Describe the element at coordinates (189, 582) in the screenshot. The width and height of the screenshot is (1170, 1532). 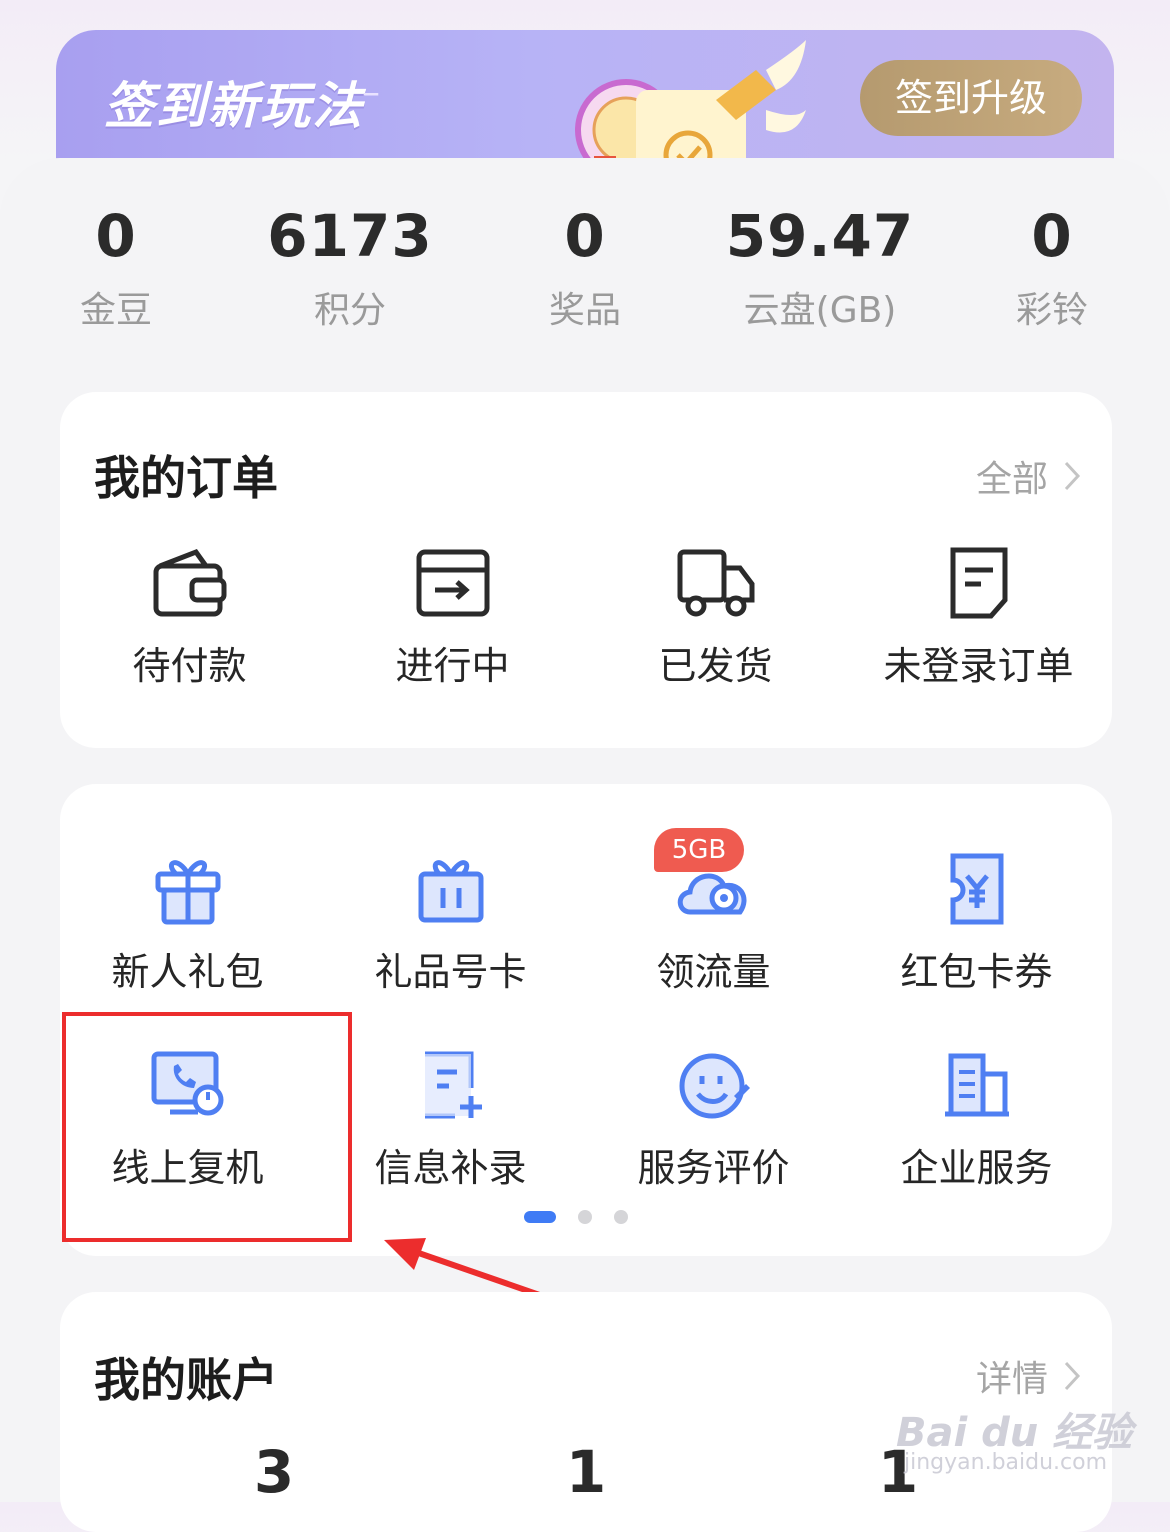
I see `wallet-icon` at that location.